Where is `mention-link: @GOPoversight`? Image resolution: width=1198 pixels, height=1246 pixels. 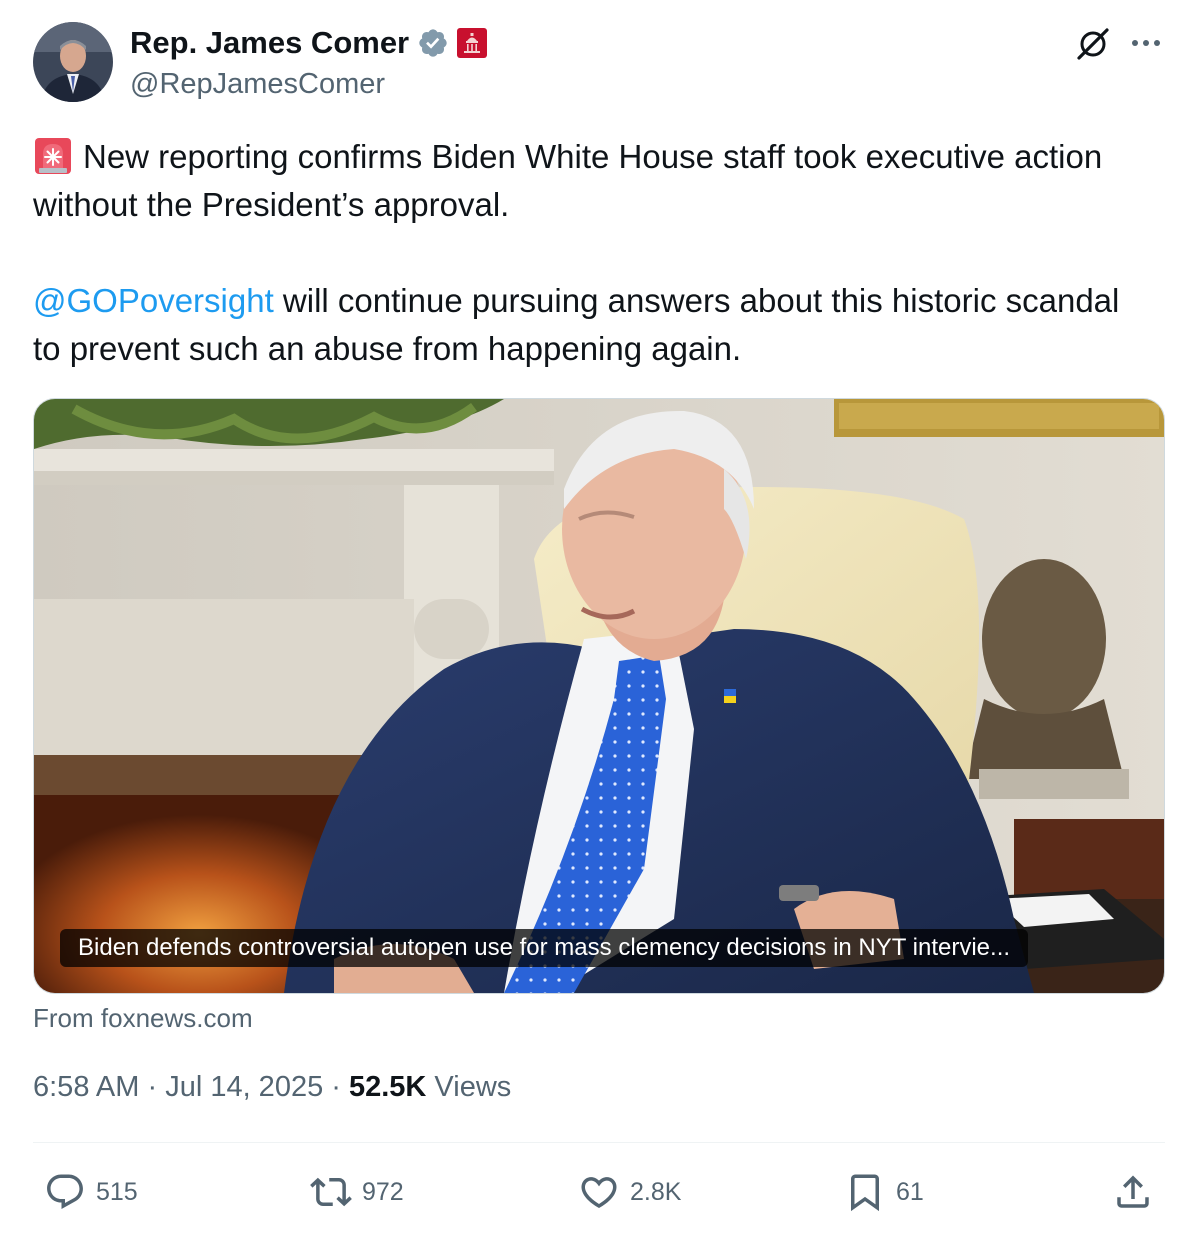
mention-link: @GOPoversight is located at coordinates (153, 300).